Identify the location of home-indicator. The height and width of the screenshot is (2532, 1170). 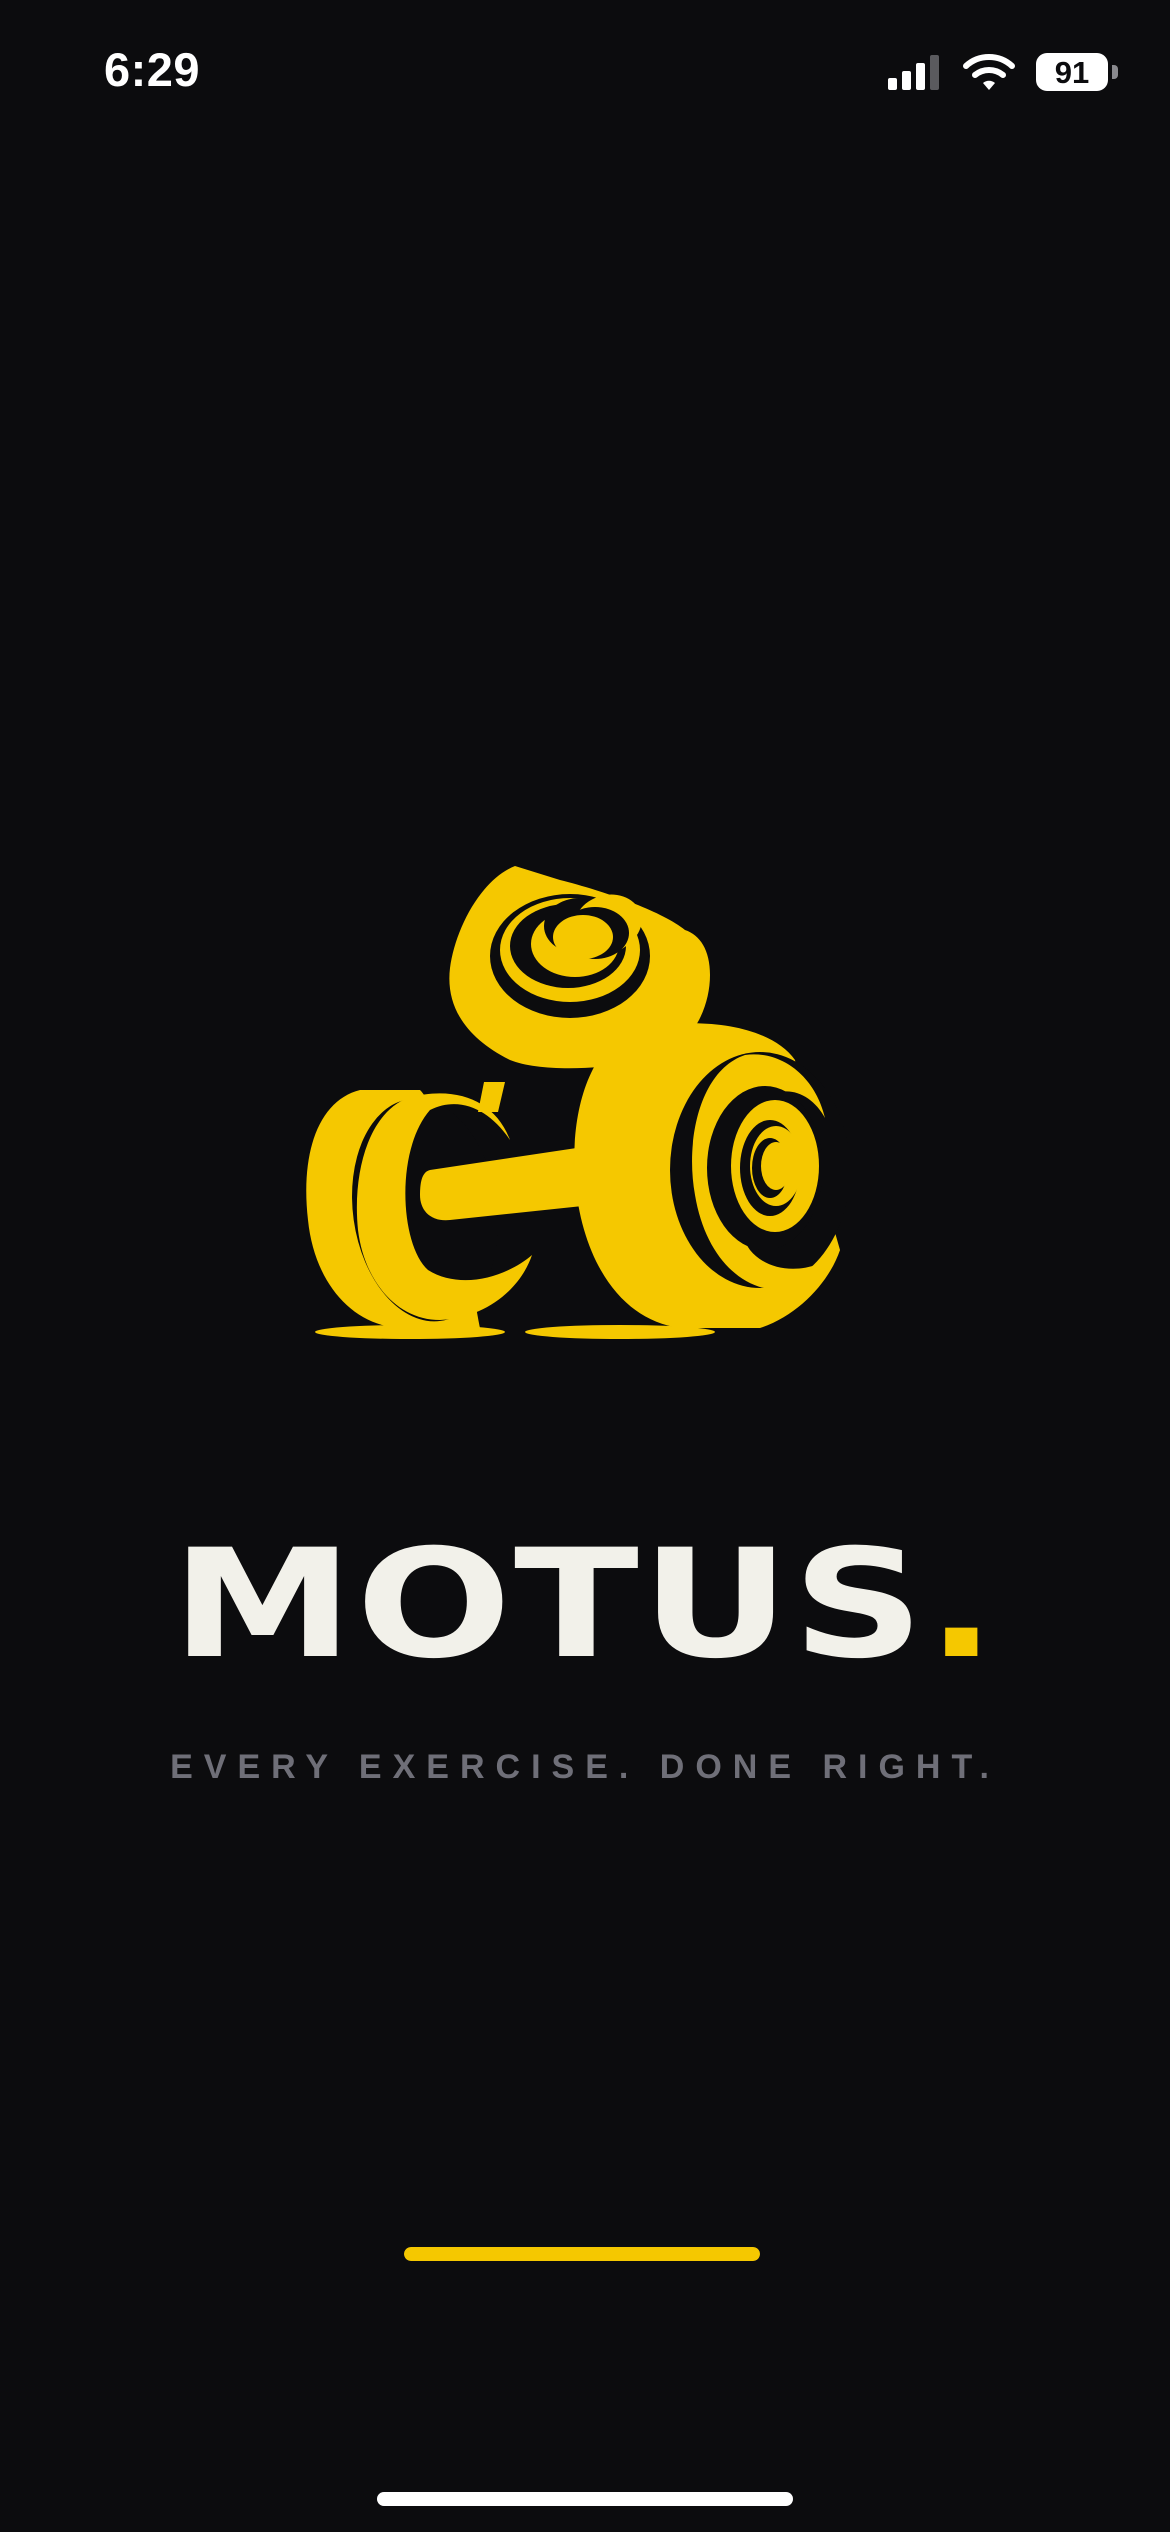
(585, 2499).